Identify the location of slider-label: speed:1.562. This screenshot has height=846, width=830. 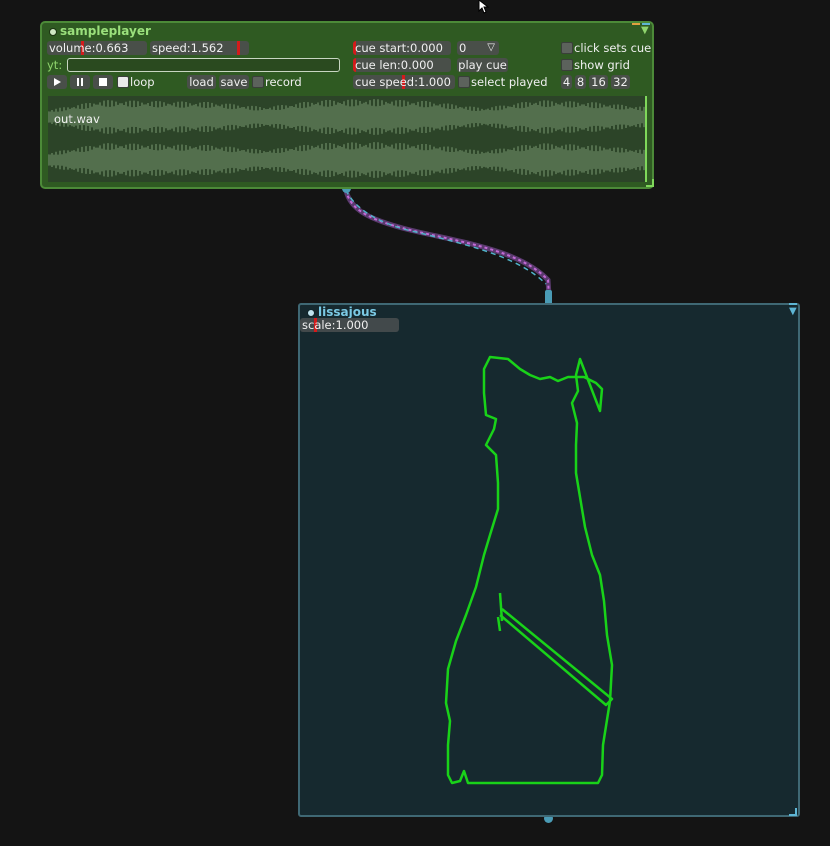
(188, 48).